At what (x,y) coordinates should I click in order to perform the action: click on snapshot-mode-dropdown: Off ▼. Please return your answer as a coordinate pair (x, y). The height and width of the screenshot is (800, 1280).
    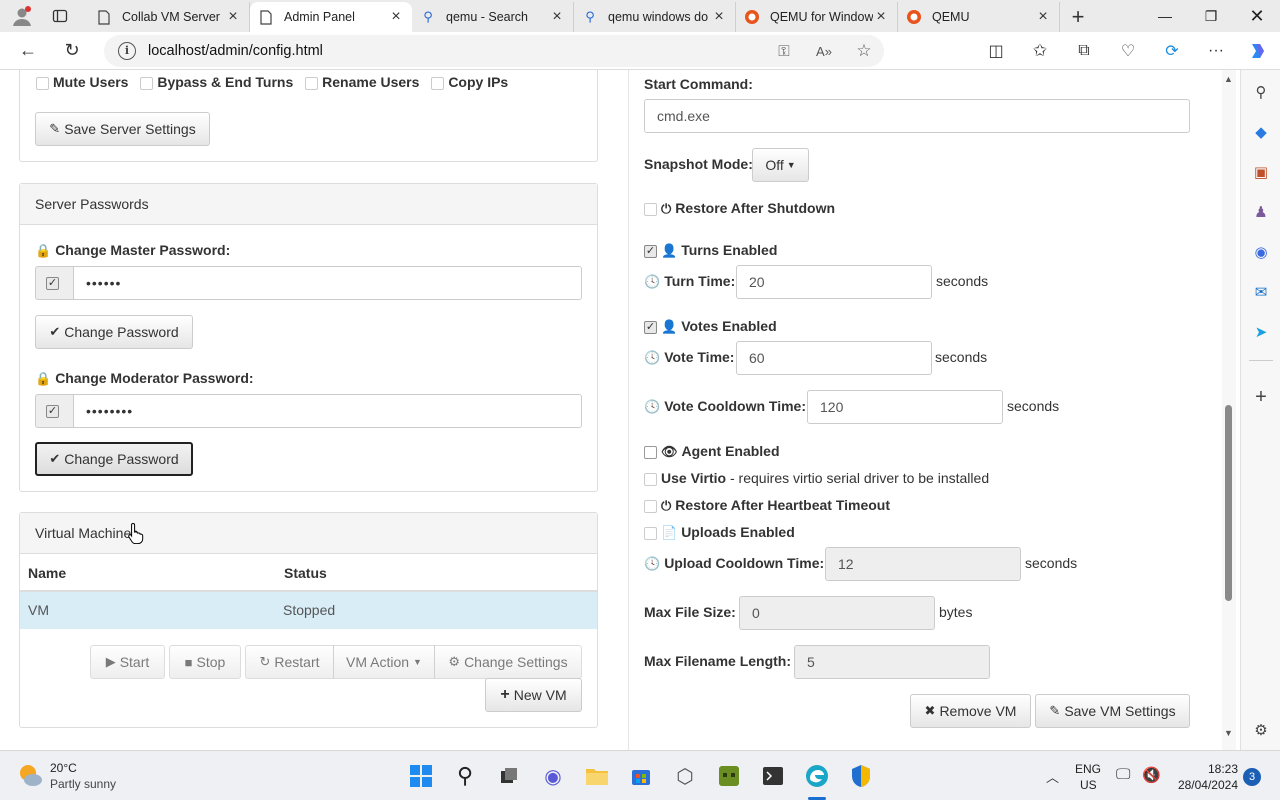
    Looking at the image, I should click on (780, 165).